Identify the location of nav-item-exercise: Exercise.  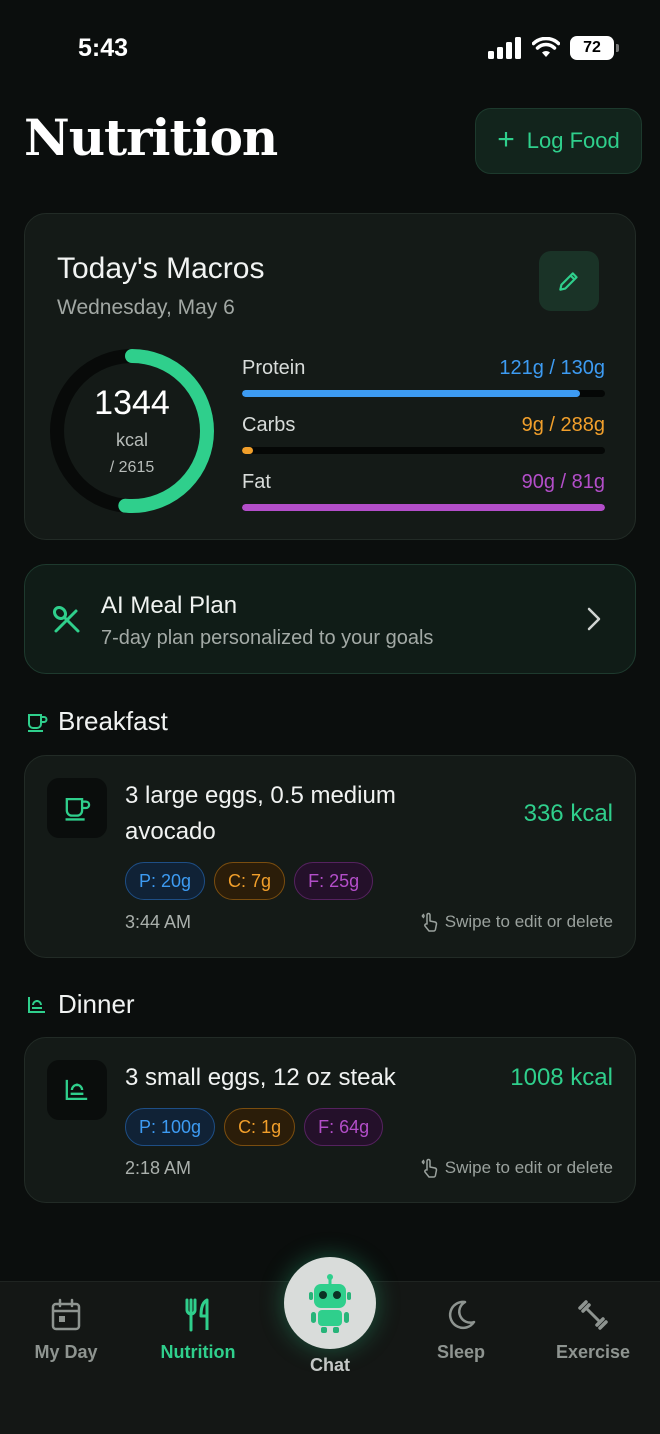
(593, 1330).